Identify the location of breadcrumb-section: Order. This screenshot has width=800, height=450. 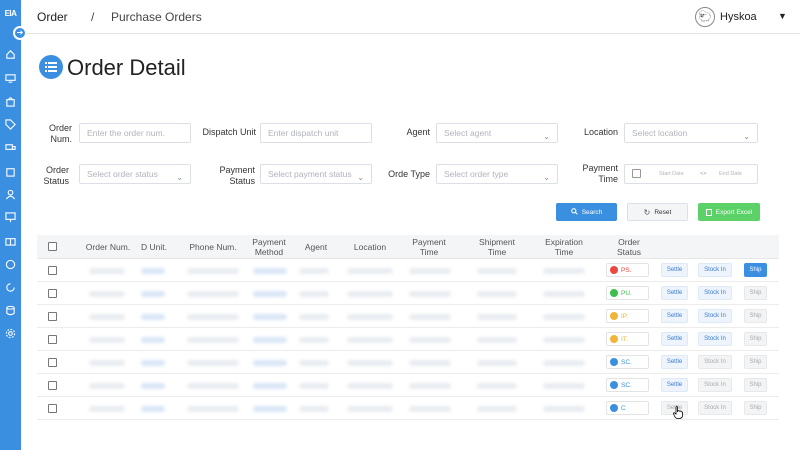
(52, 17).